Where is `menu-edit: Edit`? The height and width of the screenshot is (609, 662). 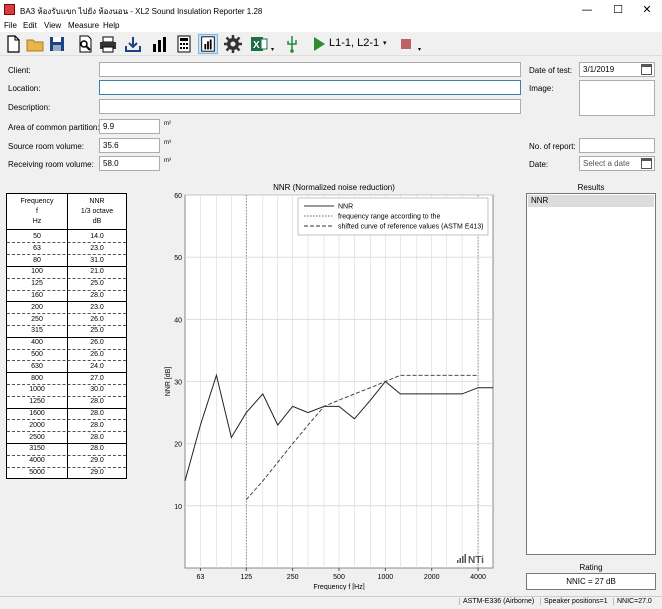
menu-edit: Edit is located at coordinates (30, 25).